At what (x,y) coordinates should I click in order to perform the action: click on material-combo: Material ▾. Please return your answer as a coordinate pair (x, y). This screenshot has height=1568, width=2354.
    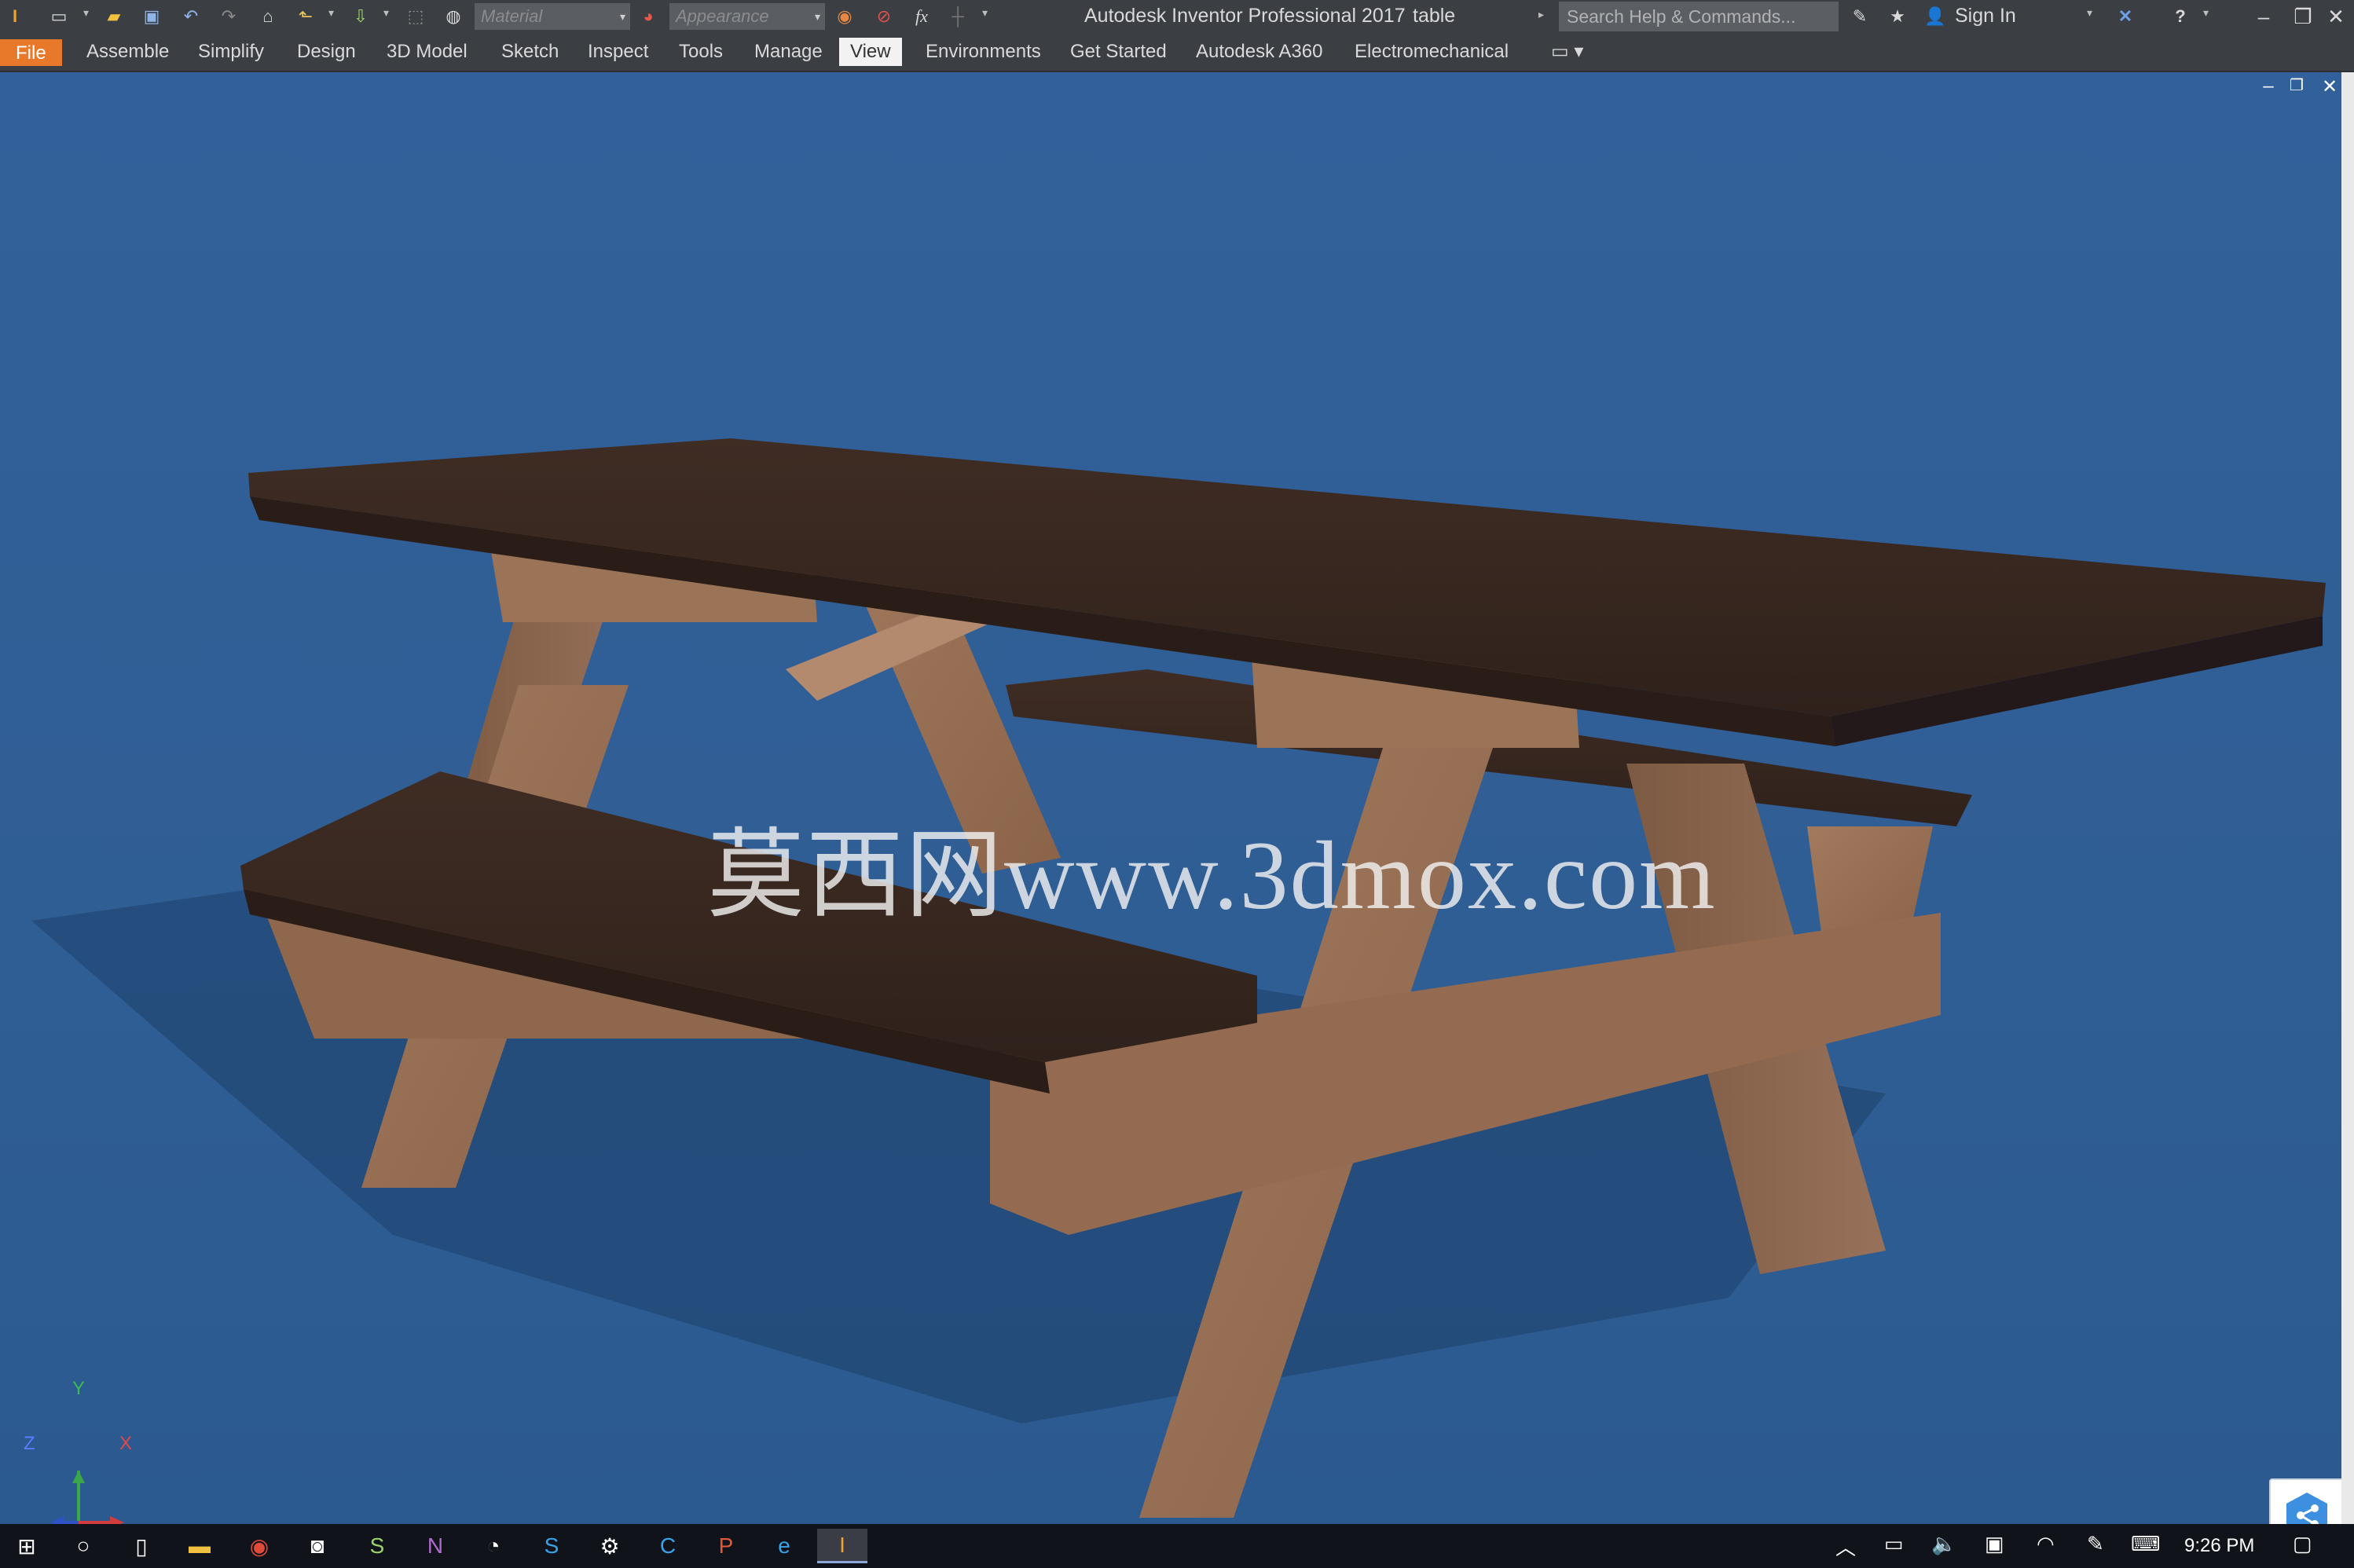
    Looking at the image, I should click on (552, 17).